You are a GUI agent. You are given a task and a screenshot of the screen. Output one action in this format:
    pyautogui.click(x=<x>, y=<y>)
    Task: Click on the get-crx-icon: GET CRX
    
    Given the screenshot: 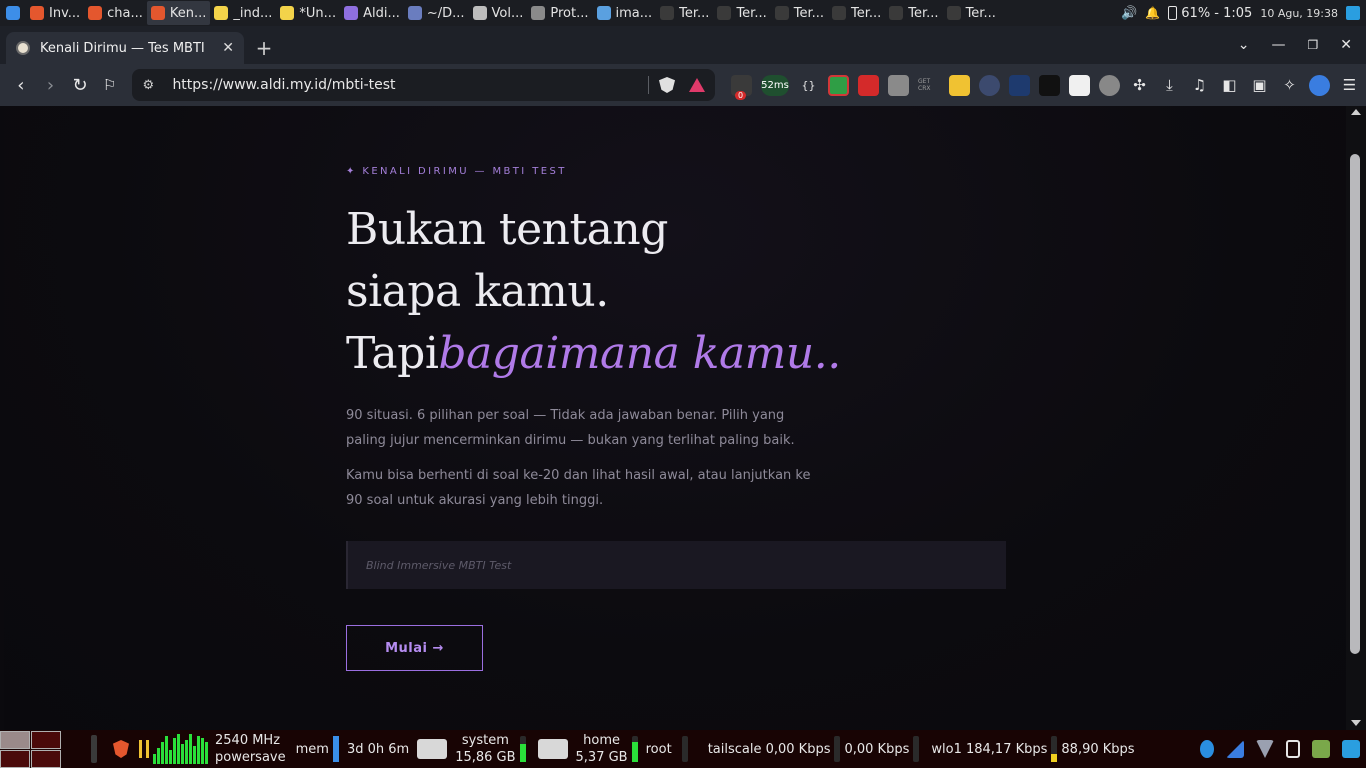 What is the action you would take?
    pyautogui.click(x=929, y=85)
    